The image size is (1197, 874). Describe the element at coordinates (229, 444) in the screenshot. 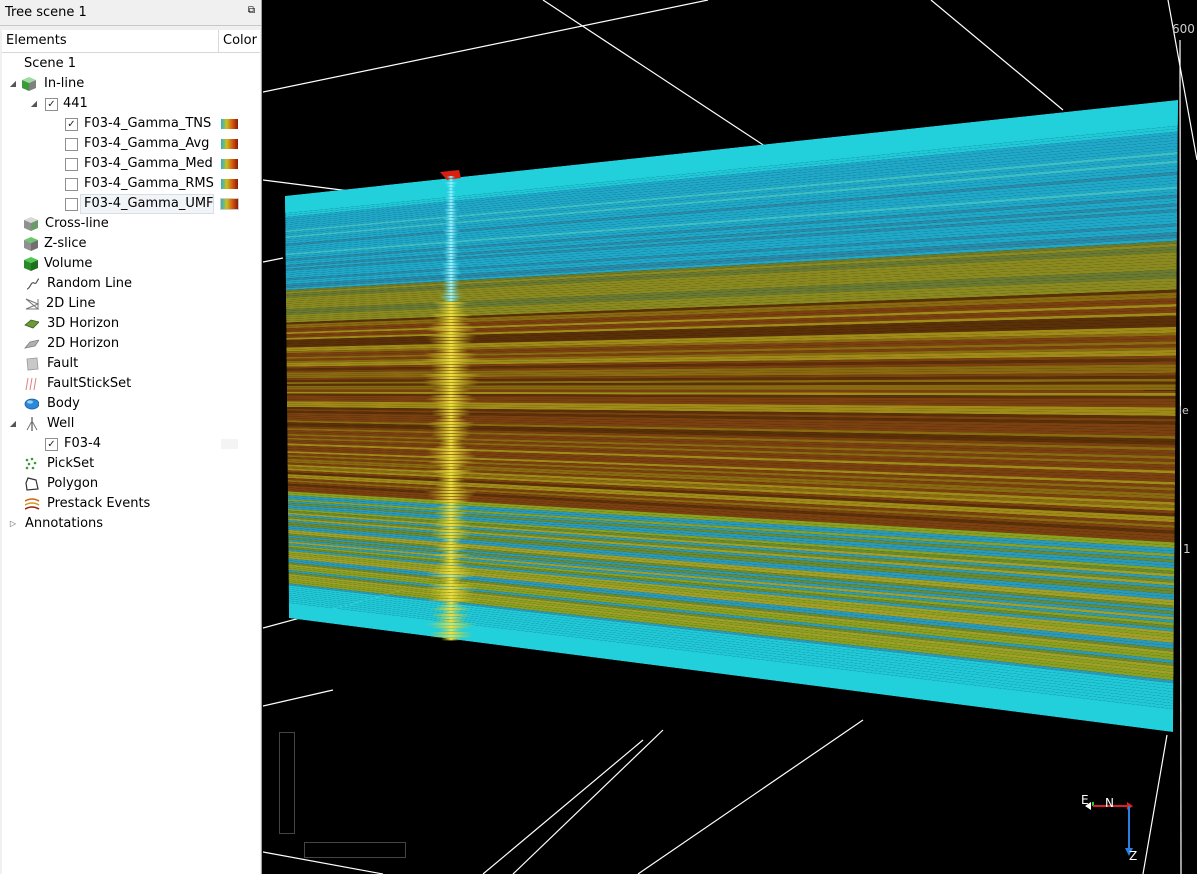

I see `well-color-swatch` at that location.